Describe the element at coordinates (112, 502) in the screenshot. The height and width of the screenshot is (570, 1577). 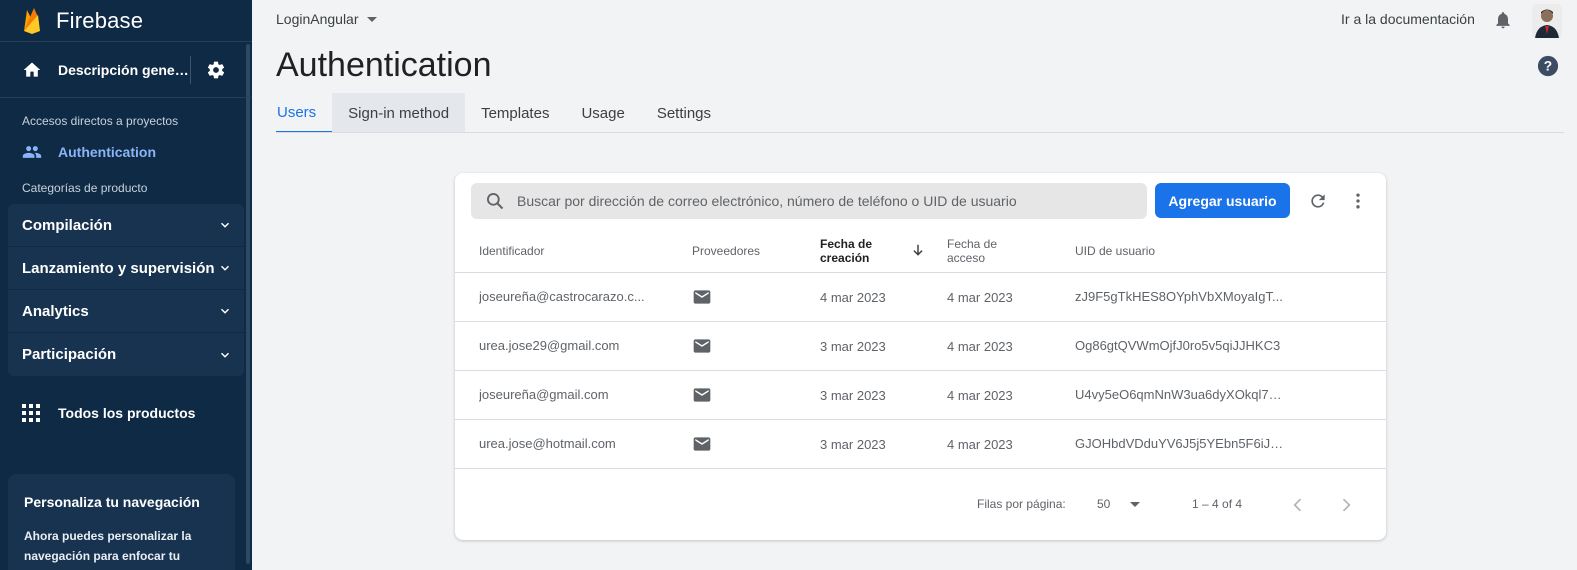
I see `customize-nav-title: Personaliza tu navegación` at that location.